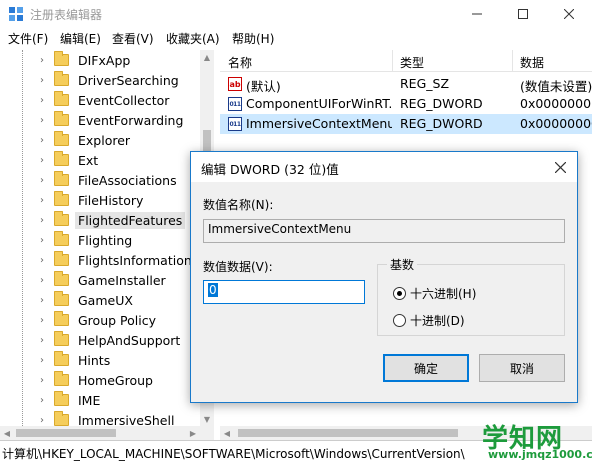  Describe the element at coordinates (28, 38) in the screenshot. I see `menu-file: 文件(F)` at that location.